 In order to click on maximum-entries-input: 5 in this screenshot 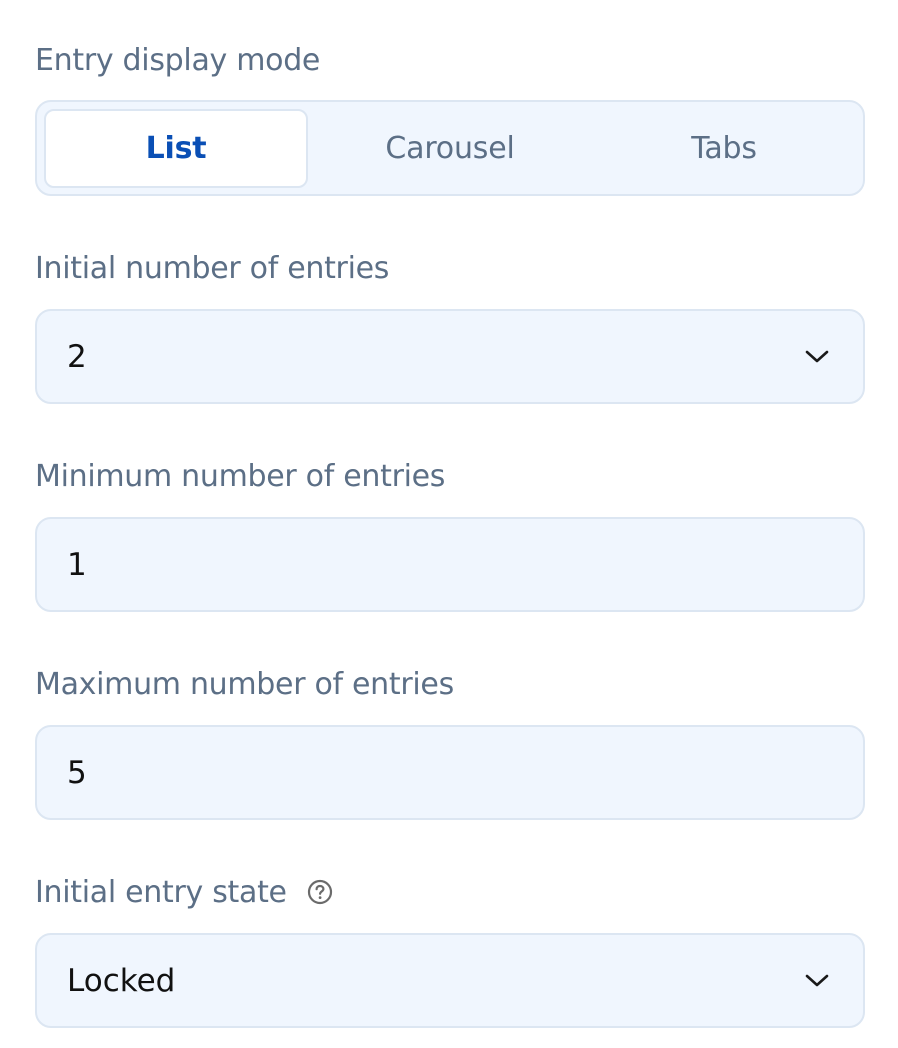, I will do `click(450, 772)`.